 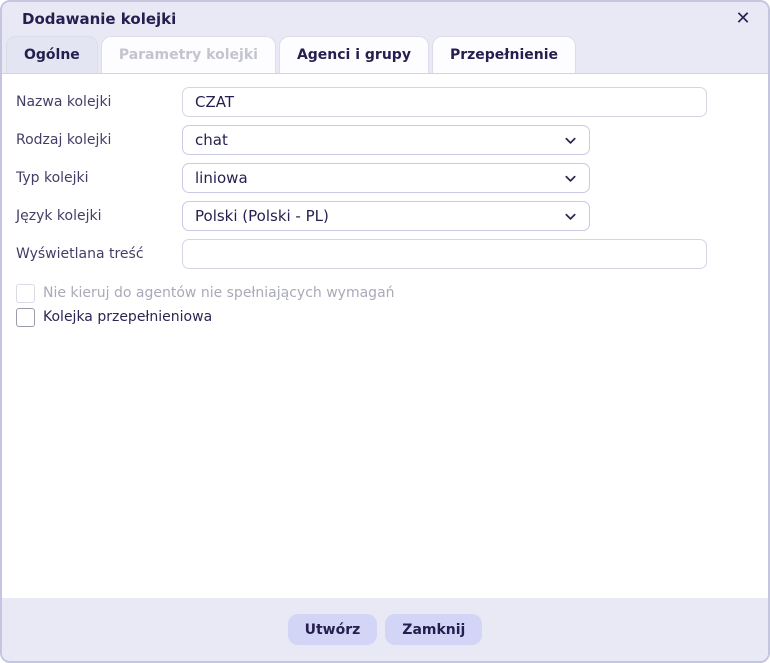 I want to click on queue-type-value: liniowa, so click(x=221, y=178).